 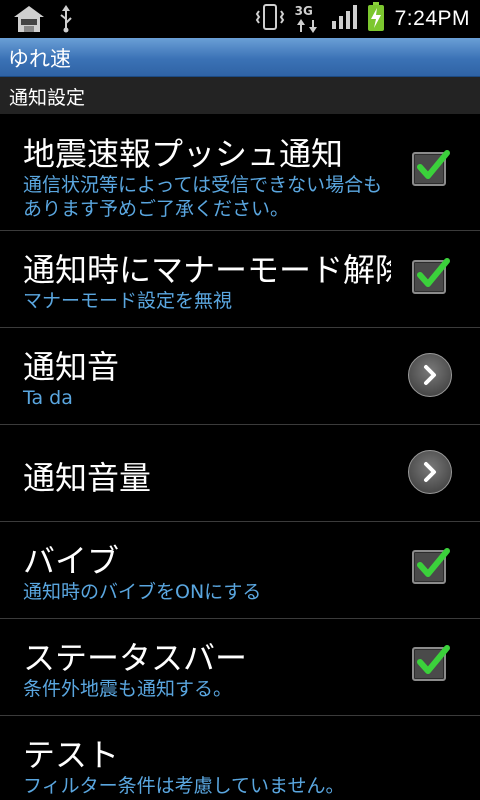 What do you see at coordinates (71, 755) in the screenshot?
I see `setting-title: テスト` at bounding box center [71, 755].